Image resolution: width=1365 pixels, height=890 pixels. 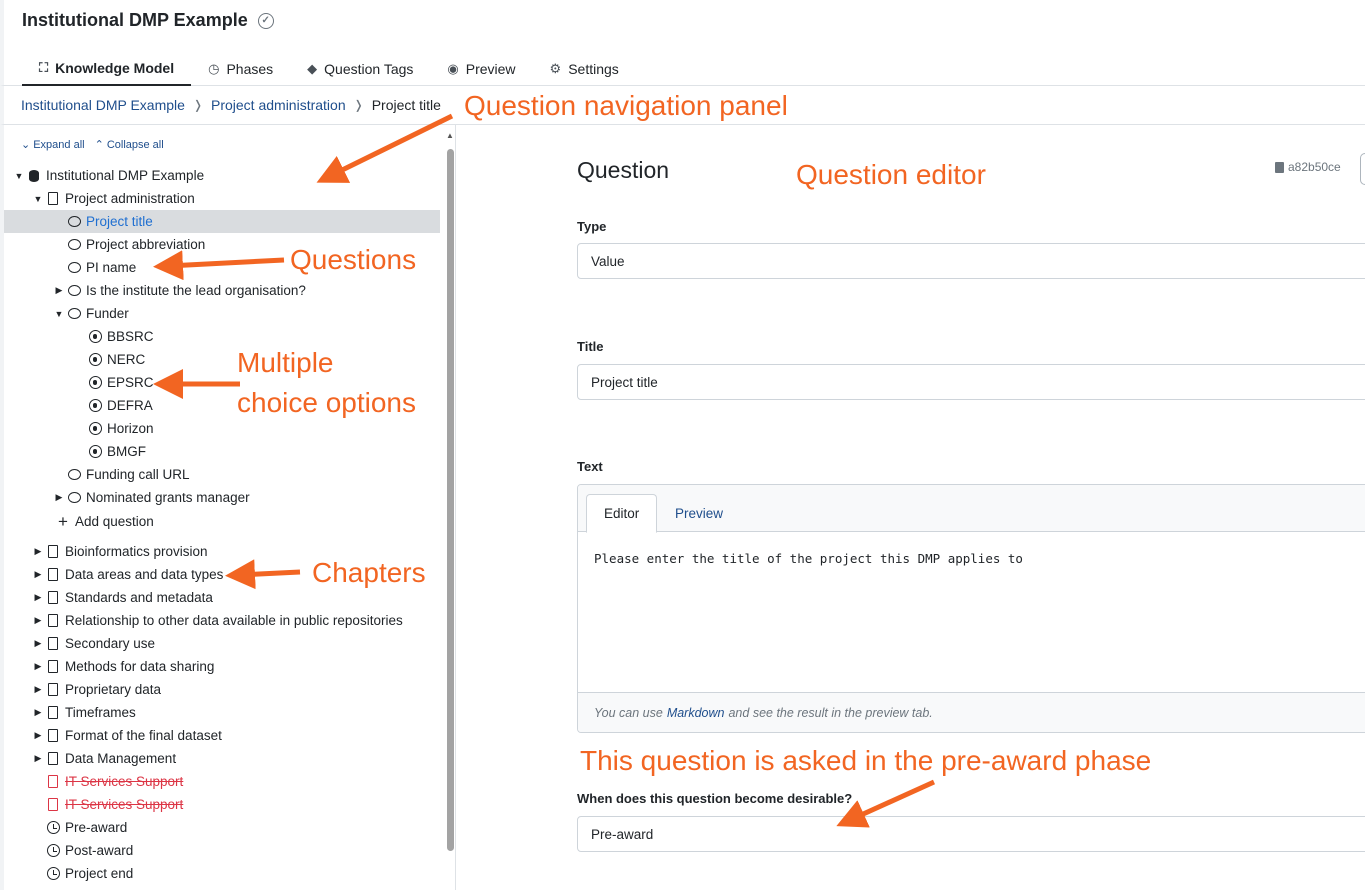 I want to click on tree-item-label: Post-award, so click(x=99, y=850).